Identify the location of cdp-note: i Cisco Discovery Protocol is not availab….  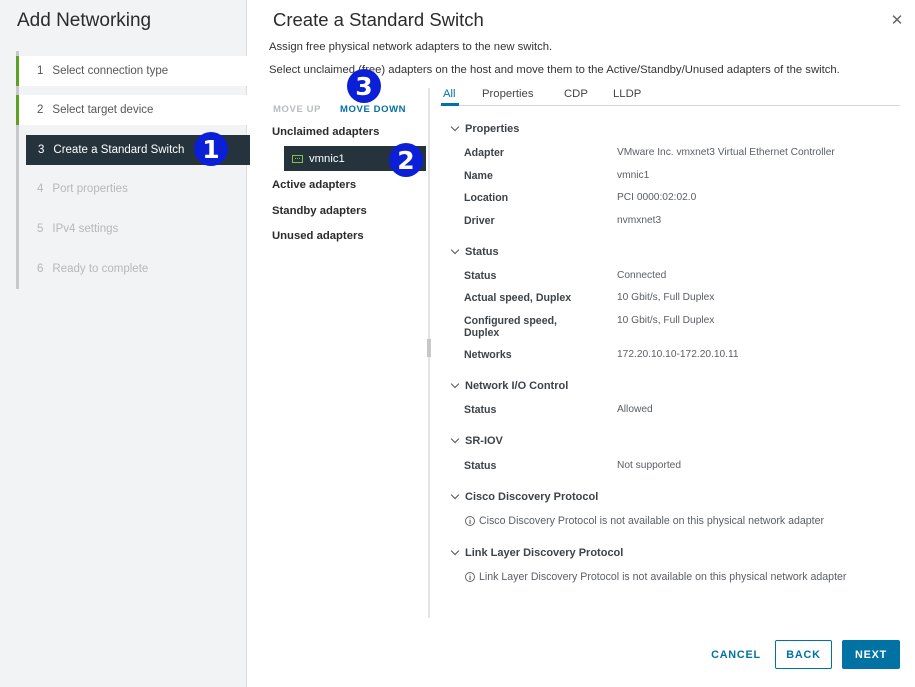
(644, 521).